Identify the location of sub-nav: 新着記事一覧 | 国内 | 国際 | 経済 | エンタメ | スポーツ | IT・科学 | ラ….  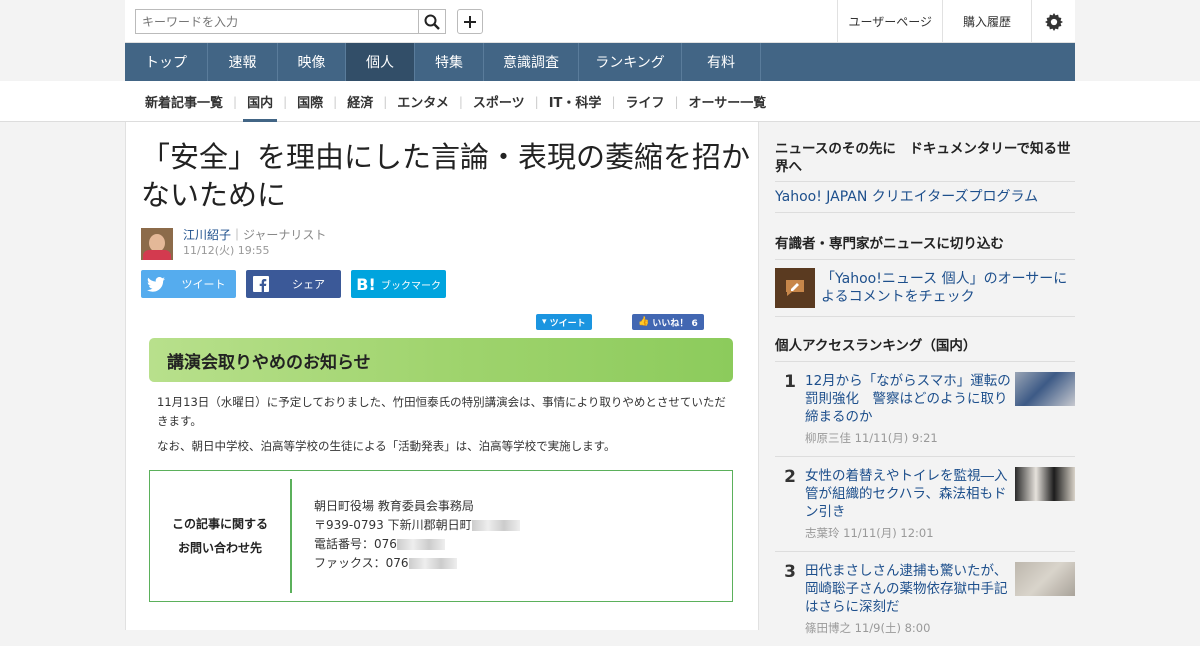
(600, 101).